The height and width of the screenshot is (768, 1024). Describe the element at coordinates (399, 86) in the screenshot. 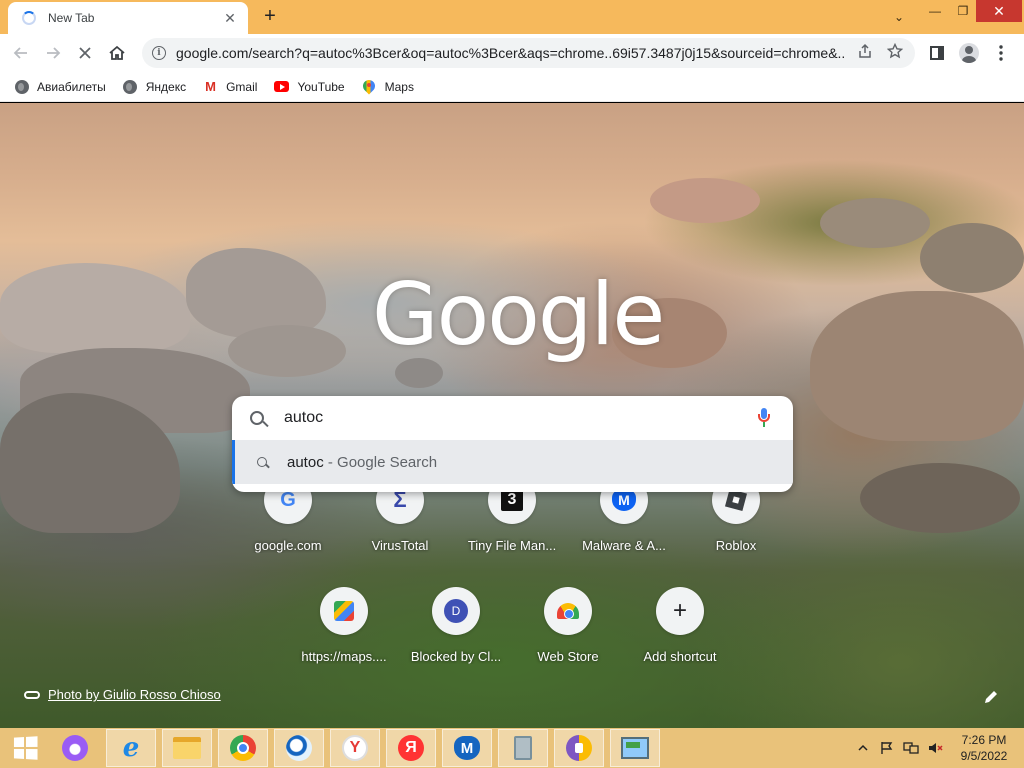

I see `bookmark-label: Maps` at that location.